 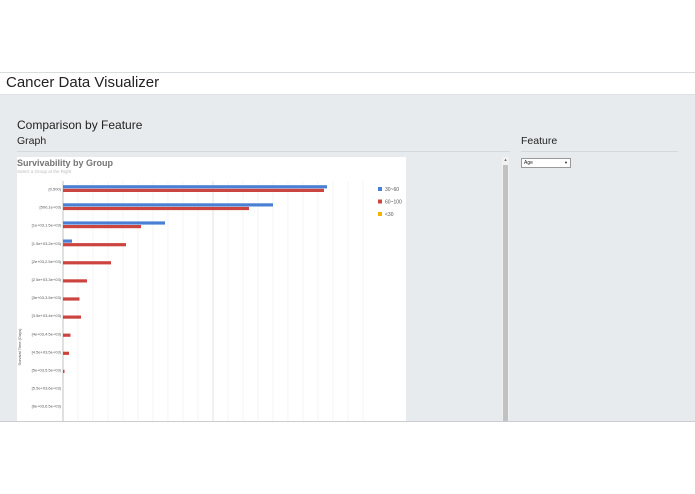 I want to click on chart-tick-label: [0,500), so click(x=55, y=189).